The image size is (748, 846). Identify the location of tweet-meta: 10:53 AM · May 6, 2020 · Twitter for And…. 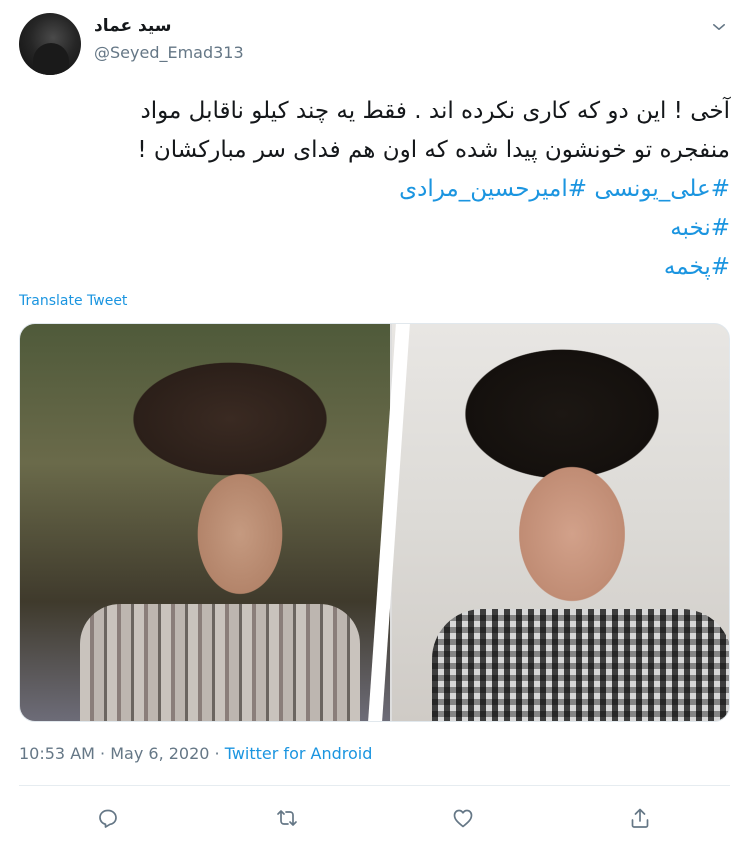
(195, 753).